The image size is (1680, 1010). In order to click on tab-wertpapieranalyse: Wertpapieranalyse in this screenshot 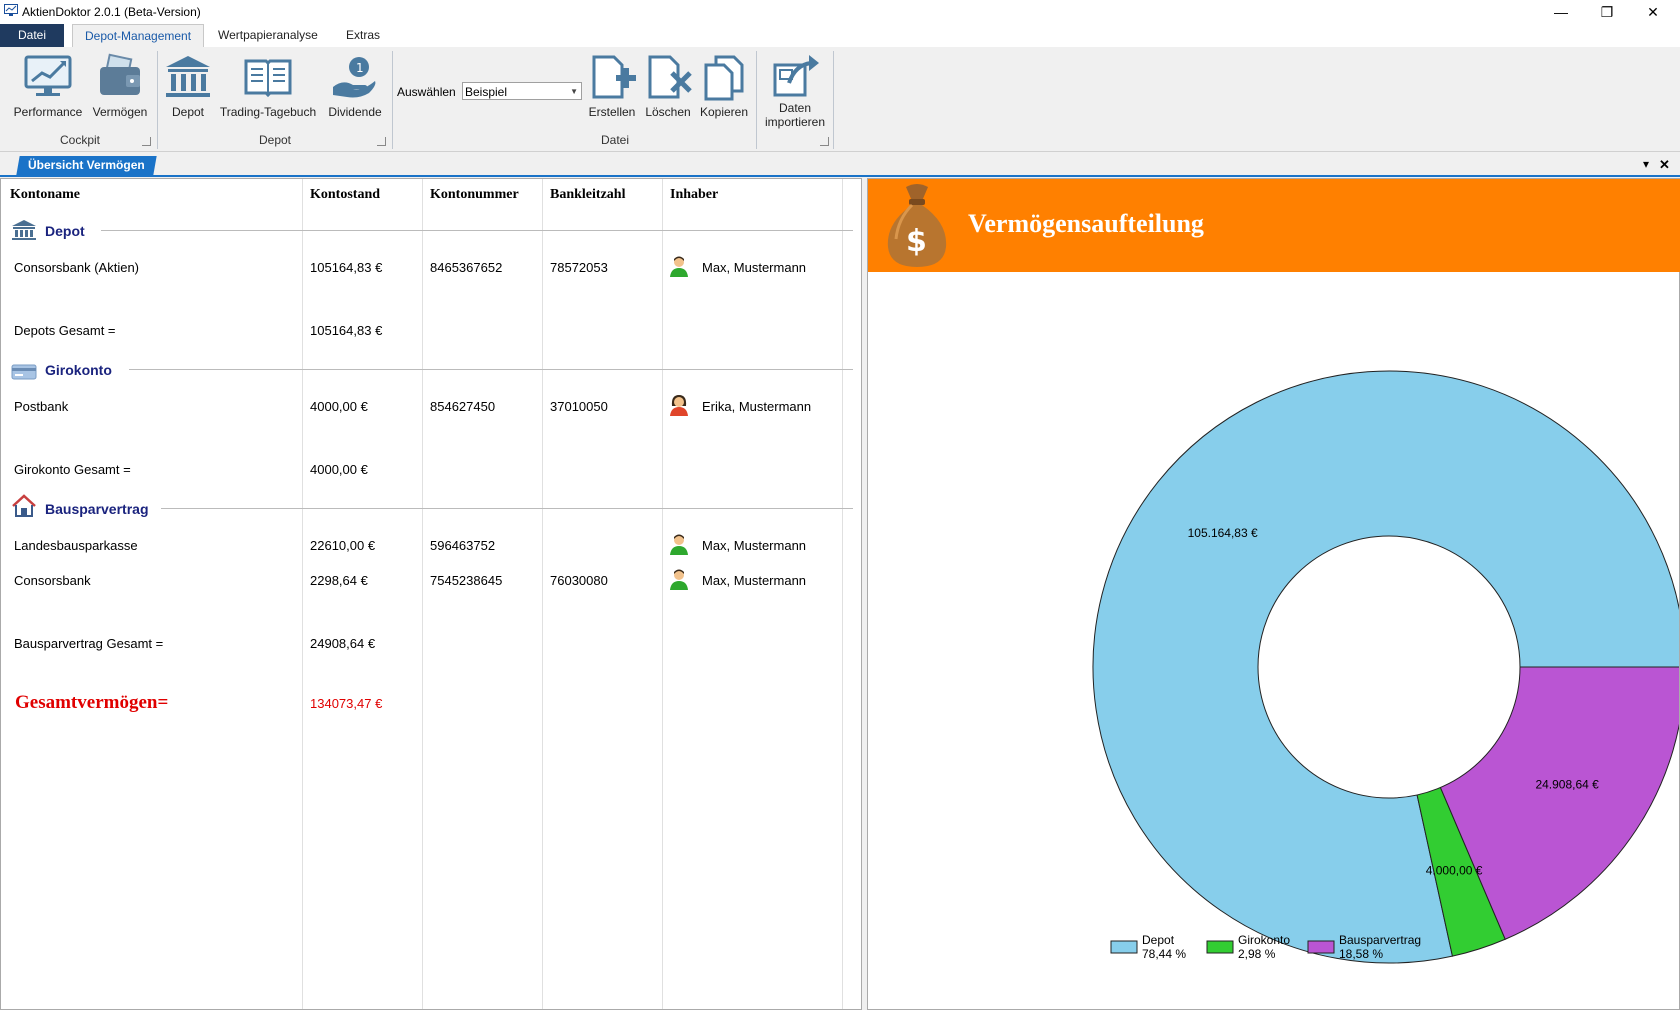, I will do `click(268, 35)`.